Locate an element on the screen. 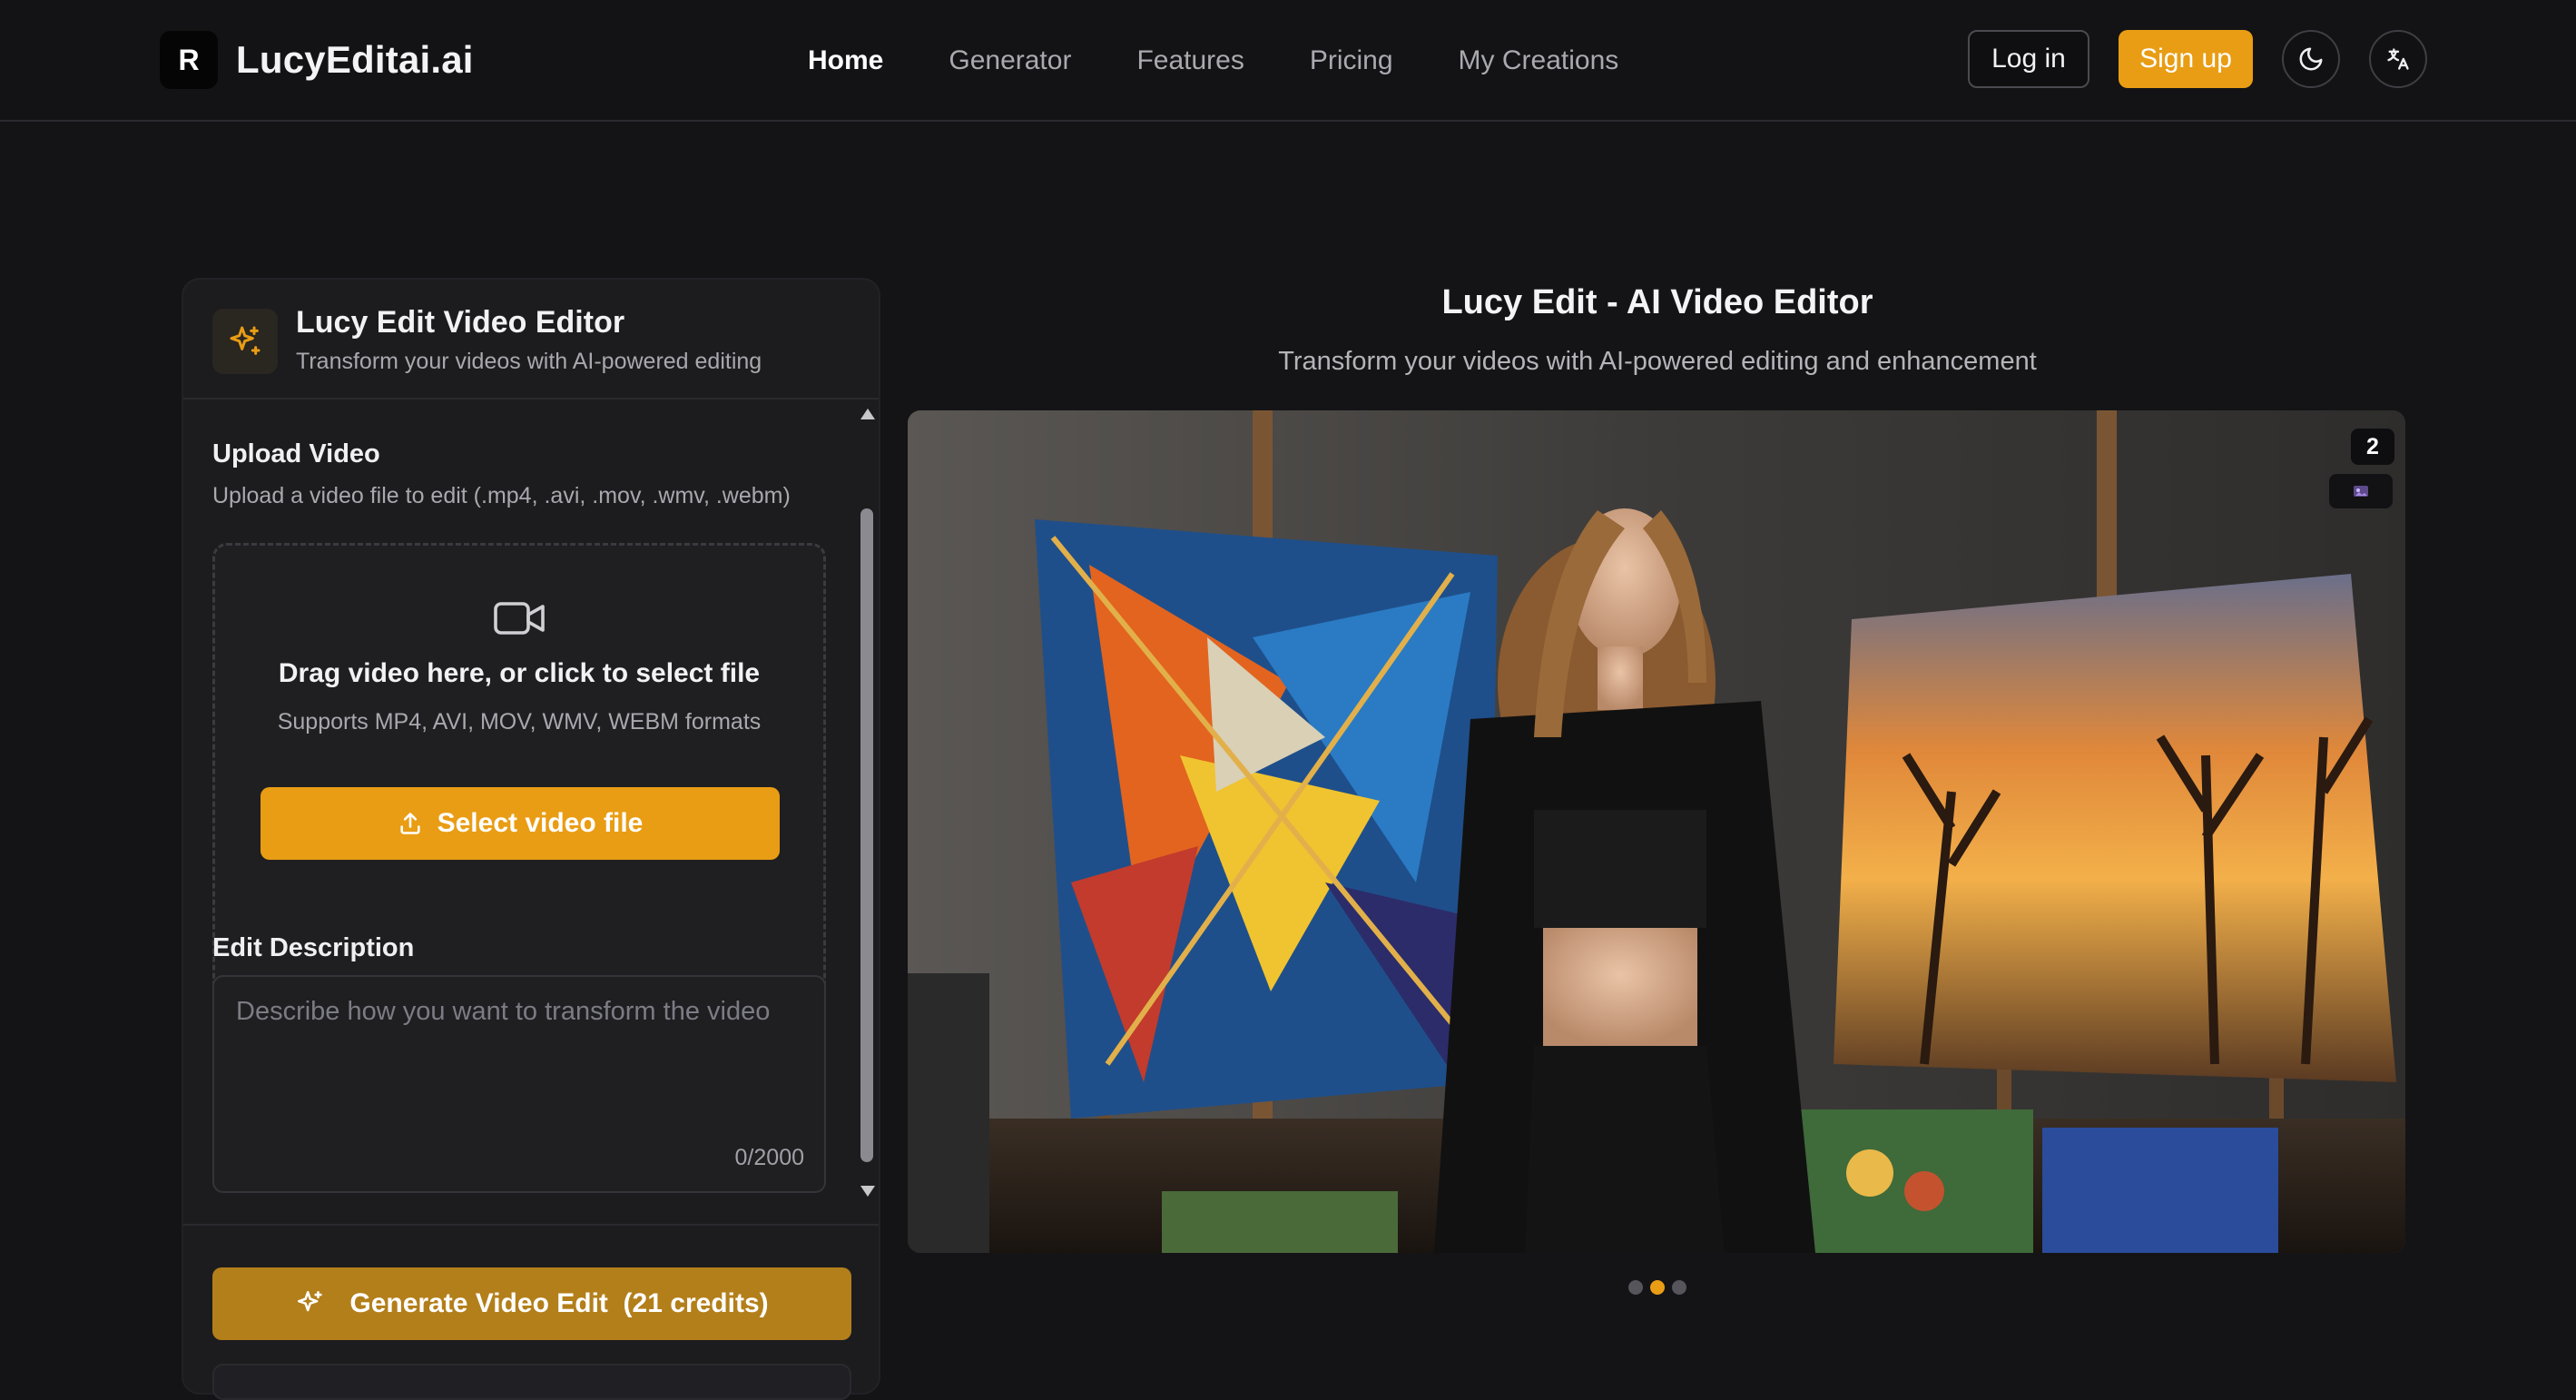 Image resolution: width=2576 pixels, height=1400 pixels. upload-icon is located at coordinates (409, 823).